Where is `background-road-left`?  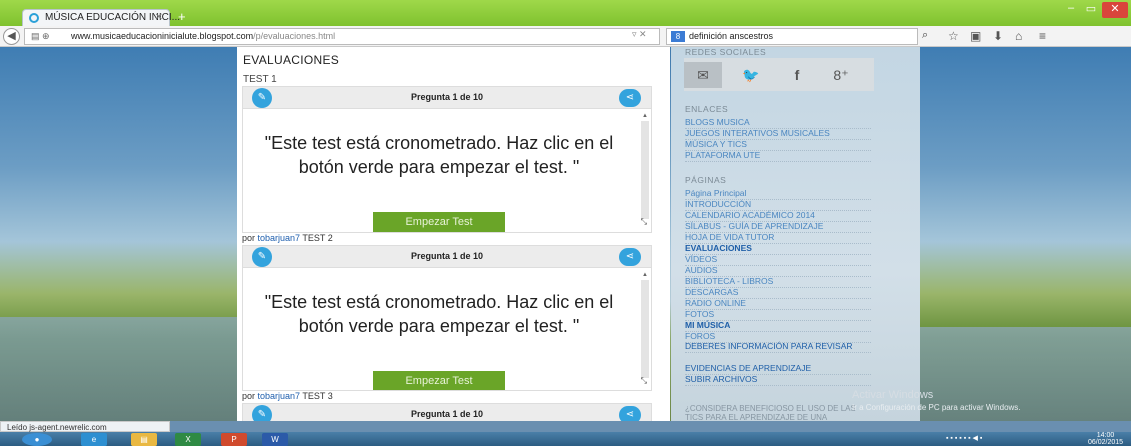 background-road-left is located at coordinates (118, 369).